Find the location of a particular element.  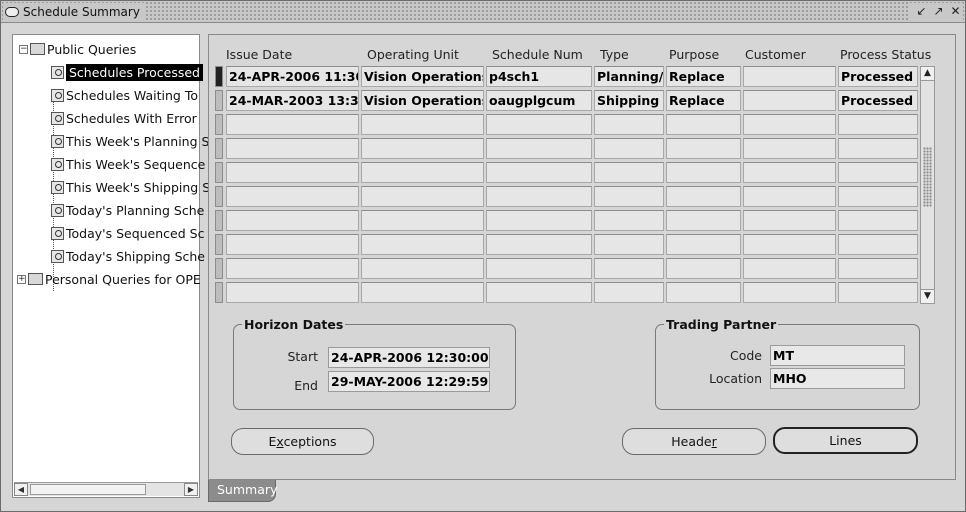

tree-item-today-shipping: Today's Shipping Sche is located at coordinates (128, 256).